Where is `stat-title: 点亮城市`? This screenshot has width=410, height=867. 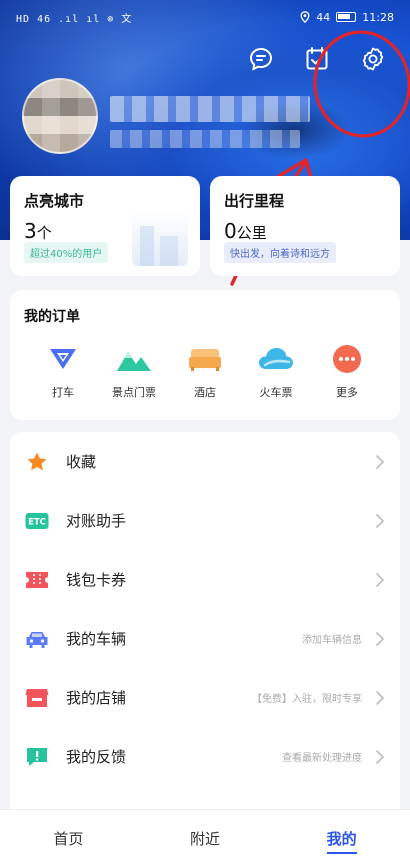 stat-title: 点亮城市 is located at coordinates (54, 201).